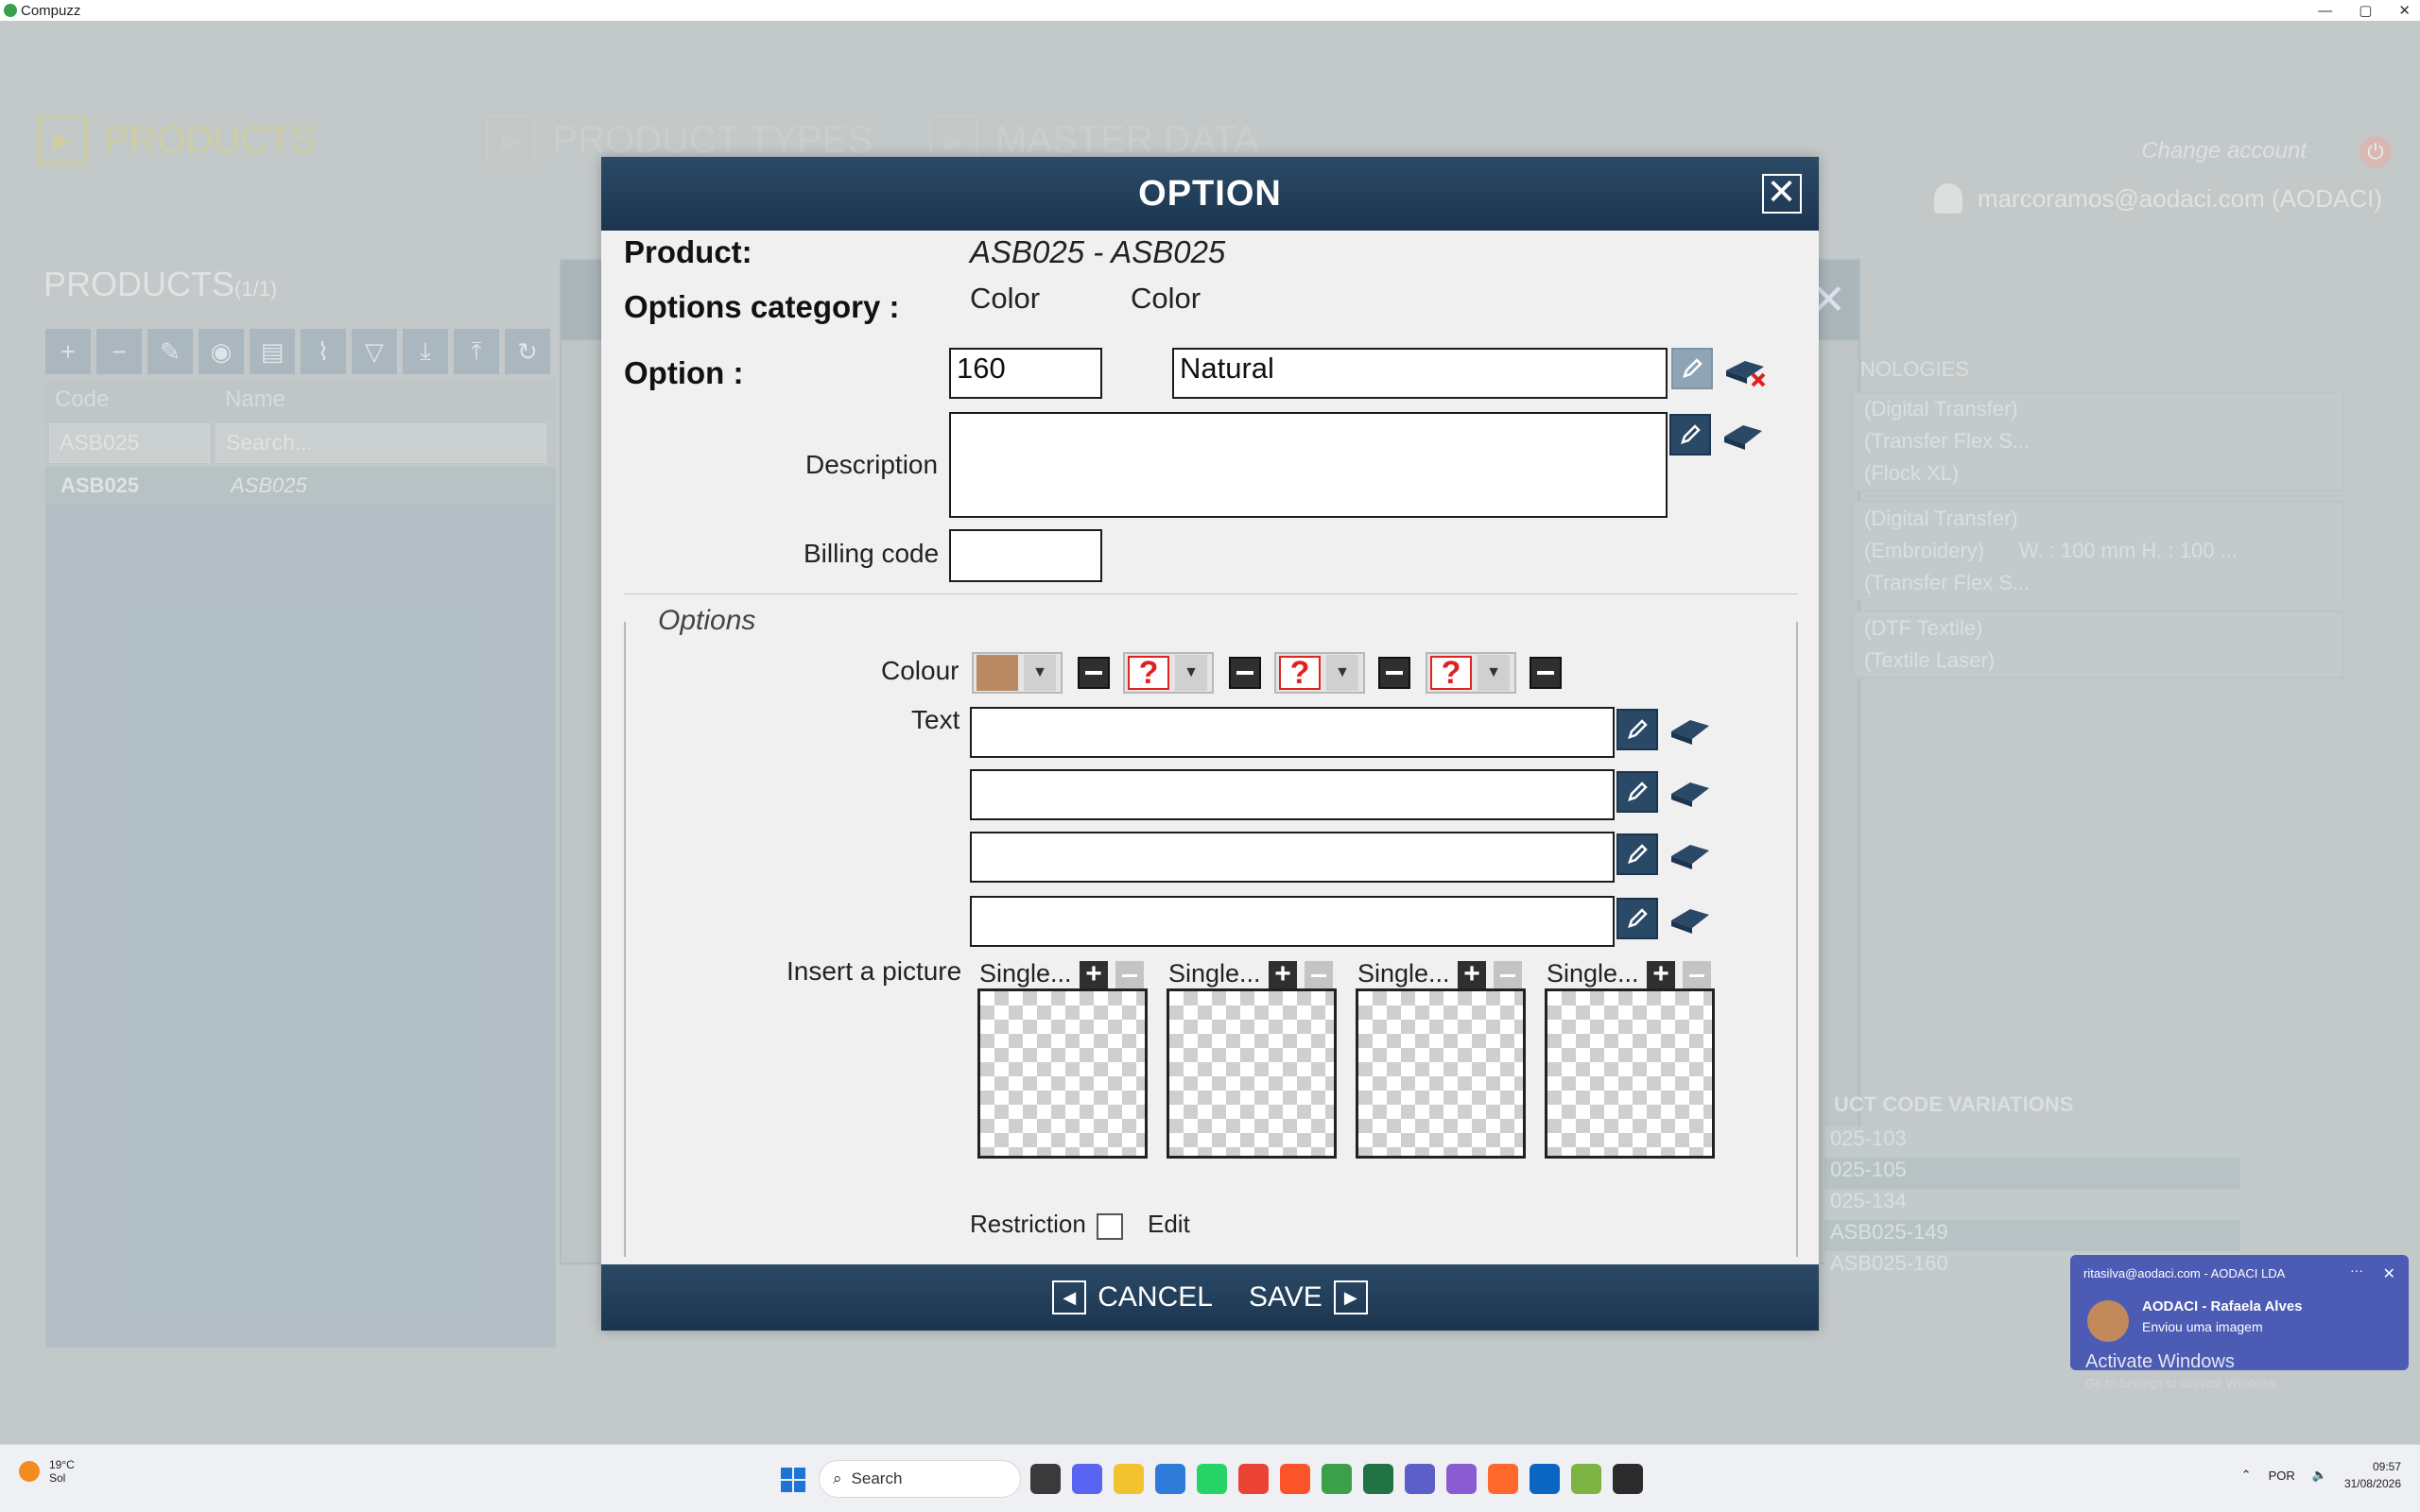 This screenshot has width=2420, height=1512. I want to click on notepad-icon, so click(1586, 1479).